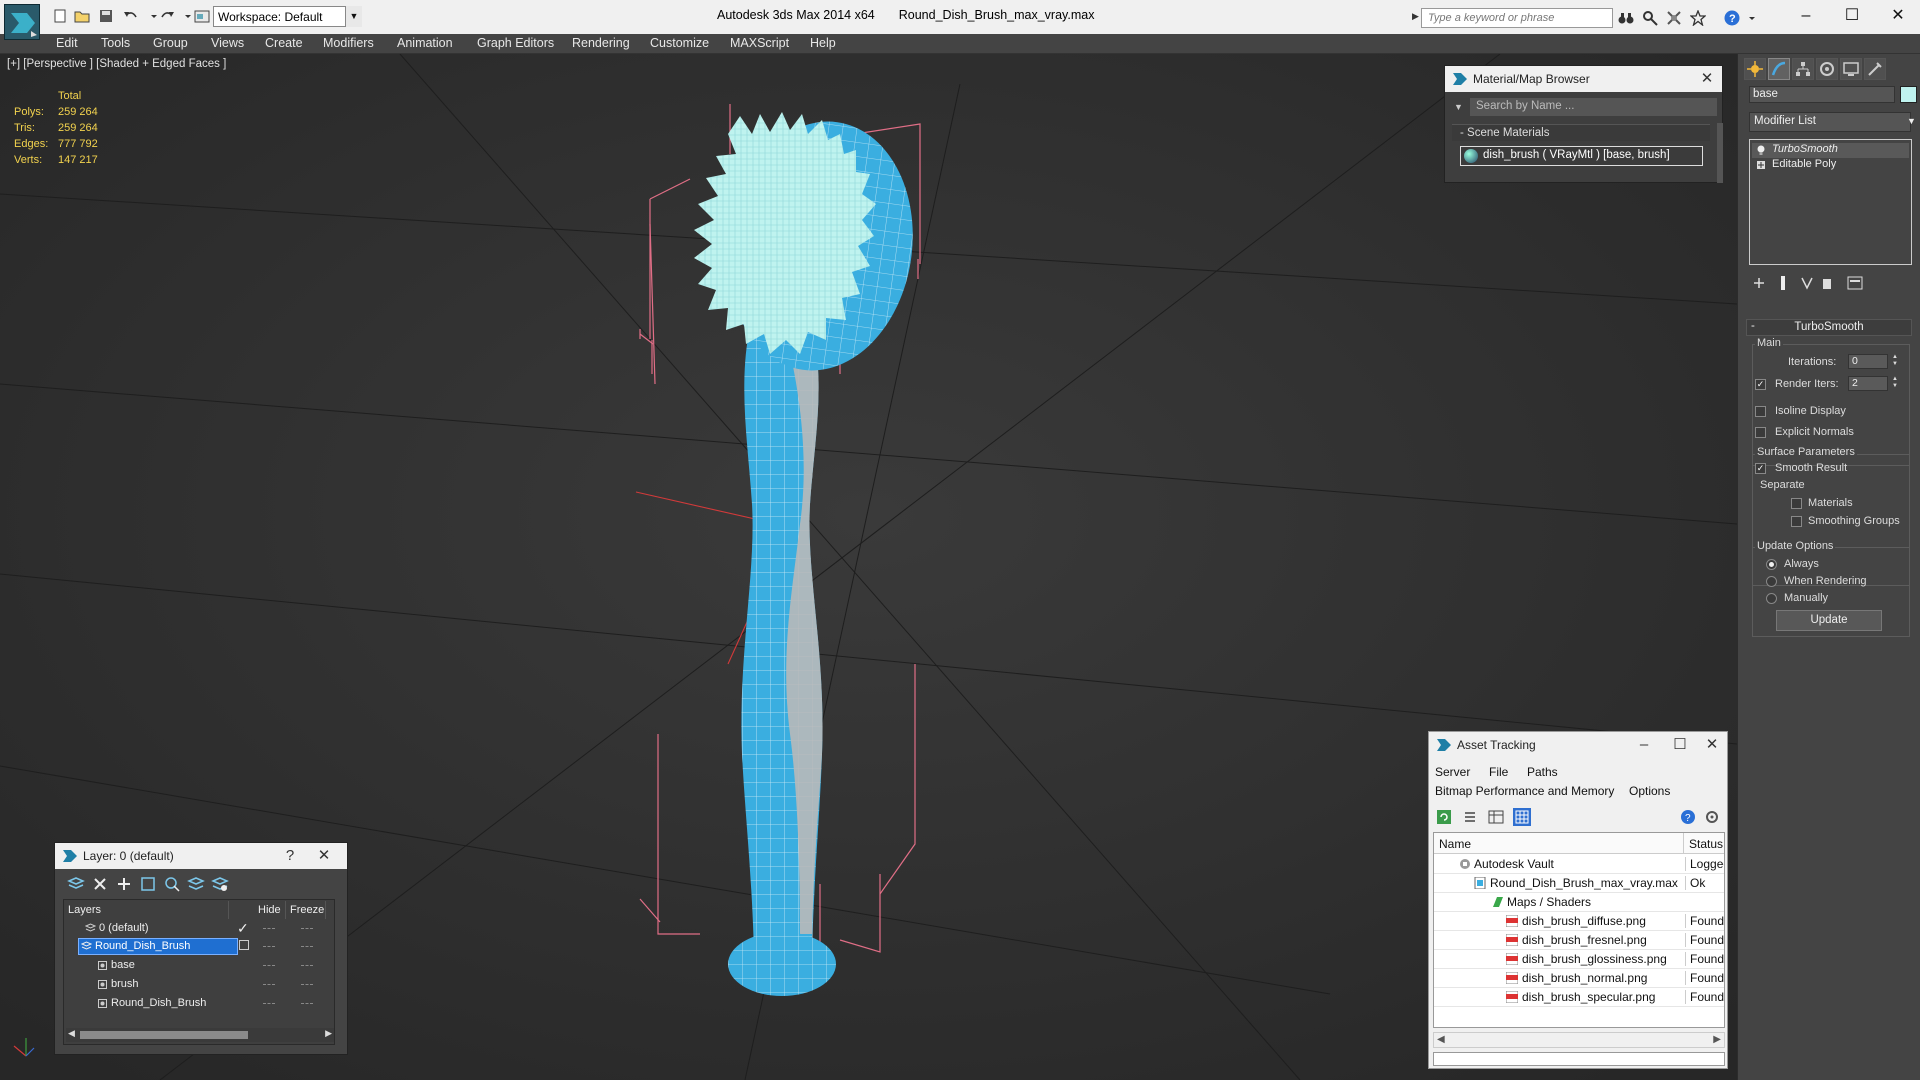 The image size is (1920, 1080). What do you see at coordinates (679, 43) in the screenshot?
I see `menu-customize: Customize` at bounding box center [679, 43].